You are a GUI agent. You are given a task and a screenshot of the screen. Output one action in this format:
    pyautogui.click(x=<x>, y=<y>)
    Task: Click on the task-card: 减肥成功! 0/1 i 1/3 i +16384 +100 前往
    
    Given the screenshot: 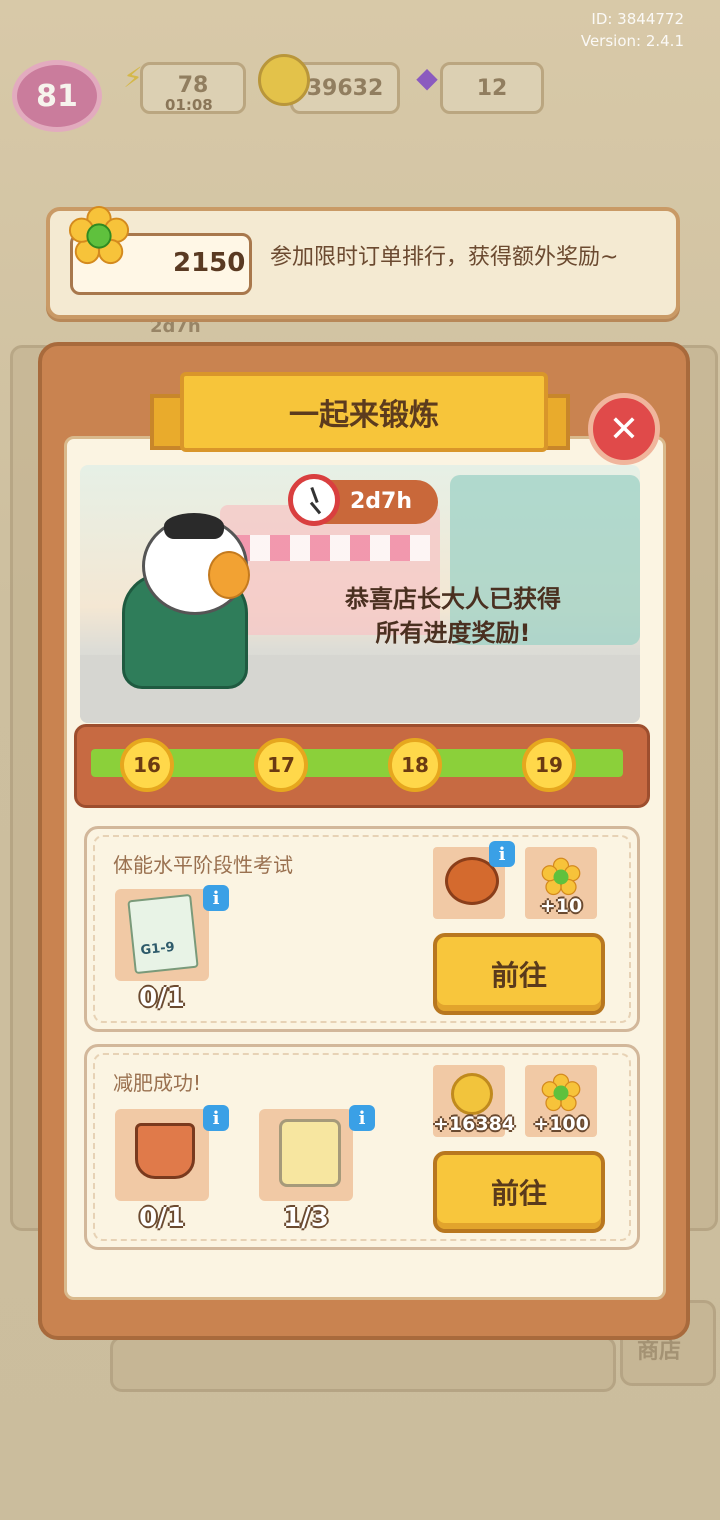 What is the action you would take?
    pyautogui.click(x=362, y=1147)
    